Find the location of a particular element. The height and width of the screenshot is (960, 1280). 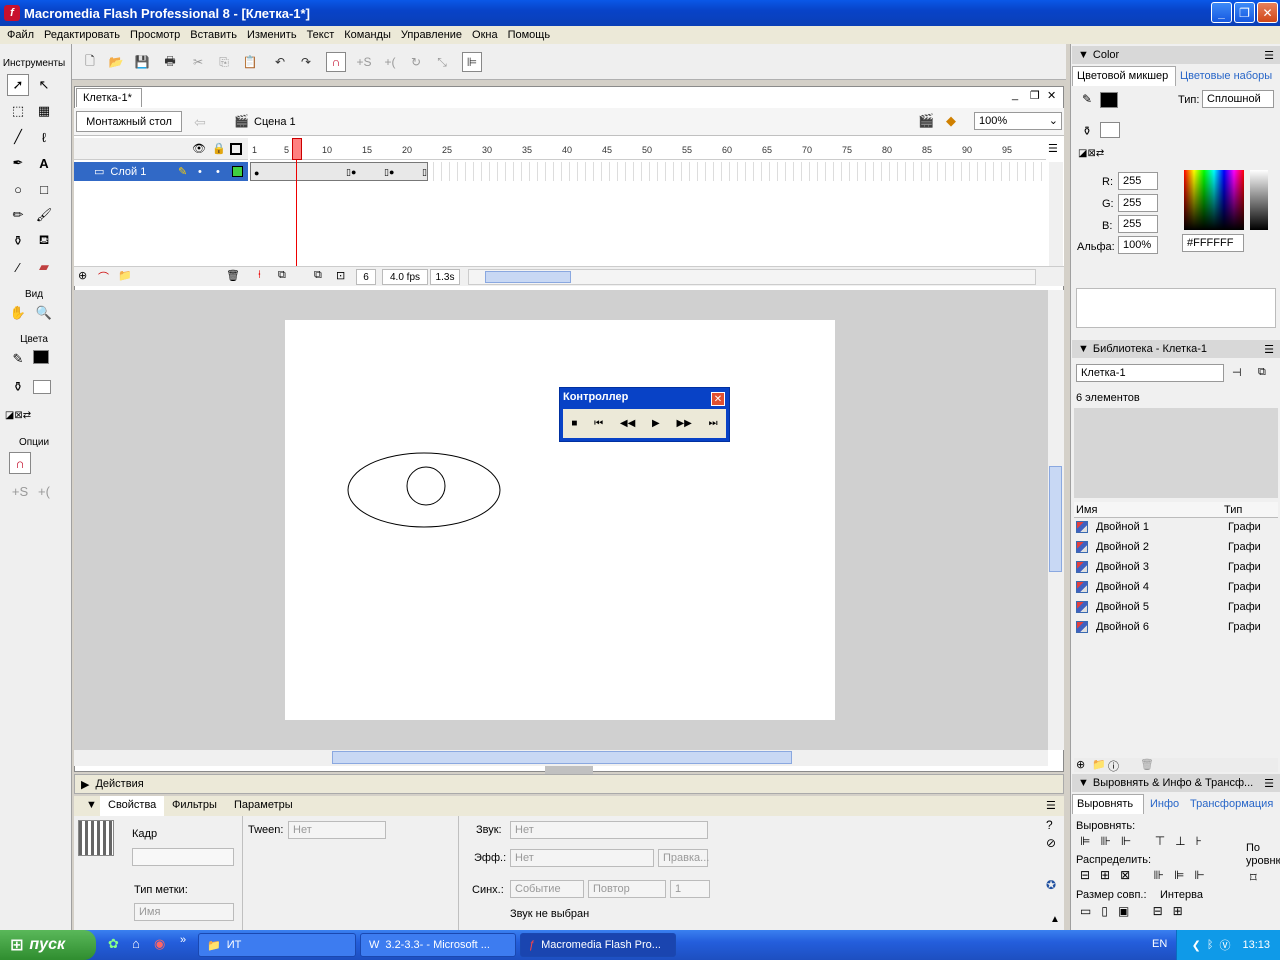

label-type-select: Имя is located at coordinates (184, 912).